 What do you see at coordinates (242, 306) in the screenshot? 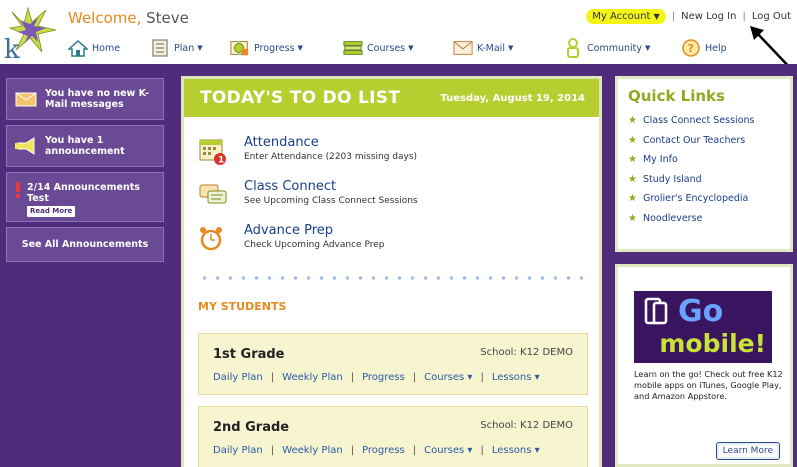
I see `my-students-heading: MY STUDENTS` at bounding box center [242, 306].